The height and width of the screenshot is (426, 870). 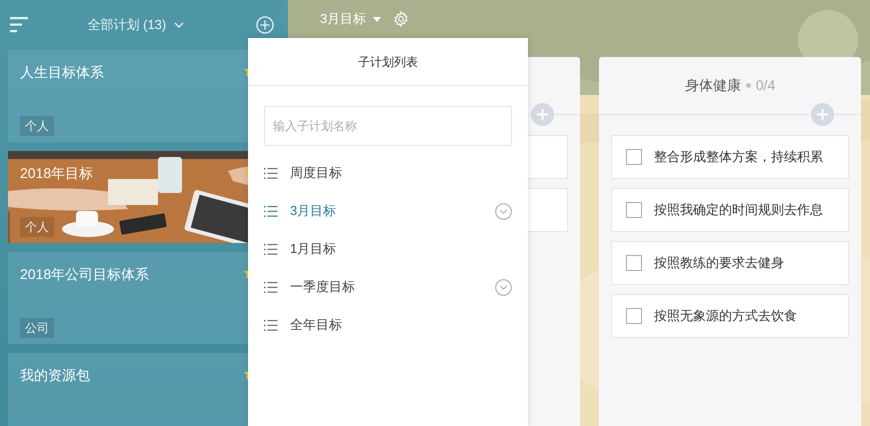 I want to click on plan-title: 我的资源包, so click(x=55, y=375).